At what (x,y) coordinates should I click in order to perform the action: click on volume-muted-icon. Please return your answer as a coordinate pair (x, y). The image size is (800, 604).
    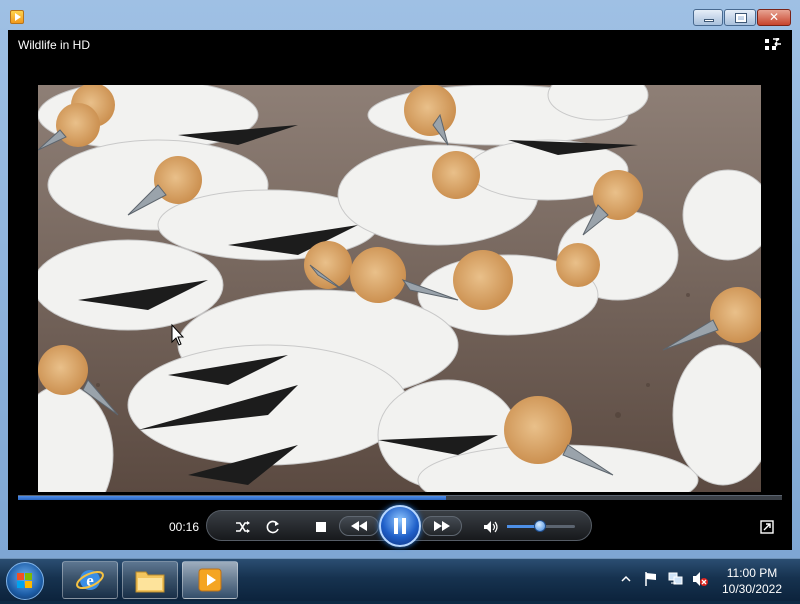
    Looking at the image, I should click on (700, 579).